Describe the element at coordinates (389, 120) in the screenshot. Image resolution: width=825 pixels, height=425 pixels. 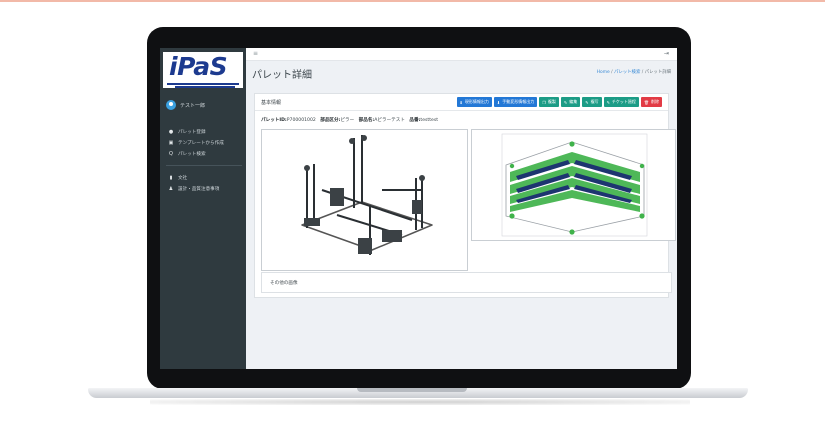
I see `meta-part-value: Aピラーテスト` at that location.